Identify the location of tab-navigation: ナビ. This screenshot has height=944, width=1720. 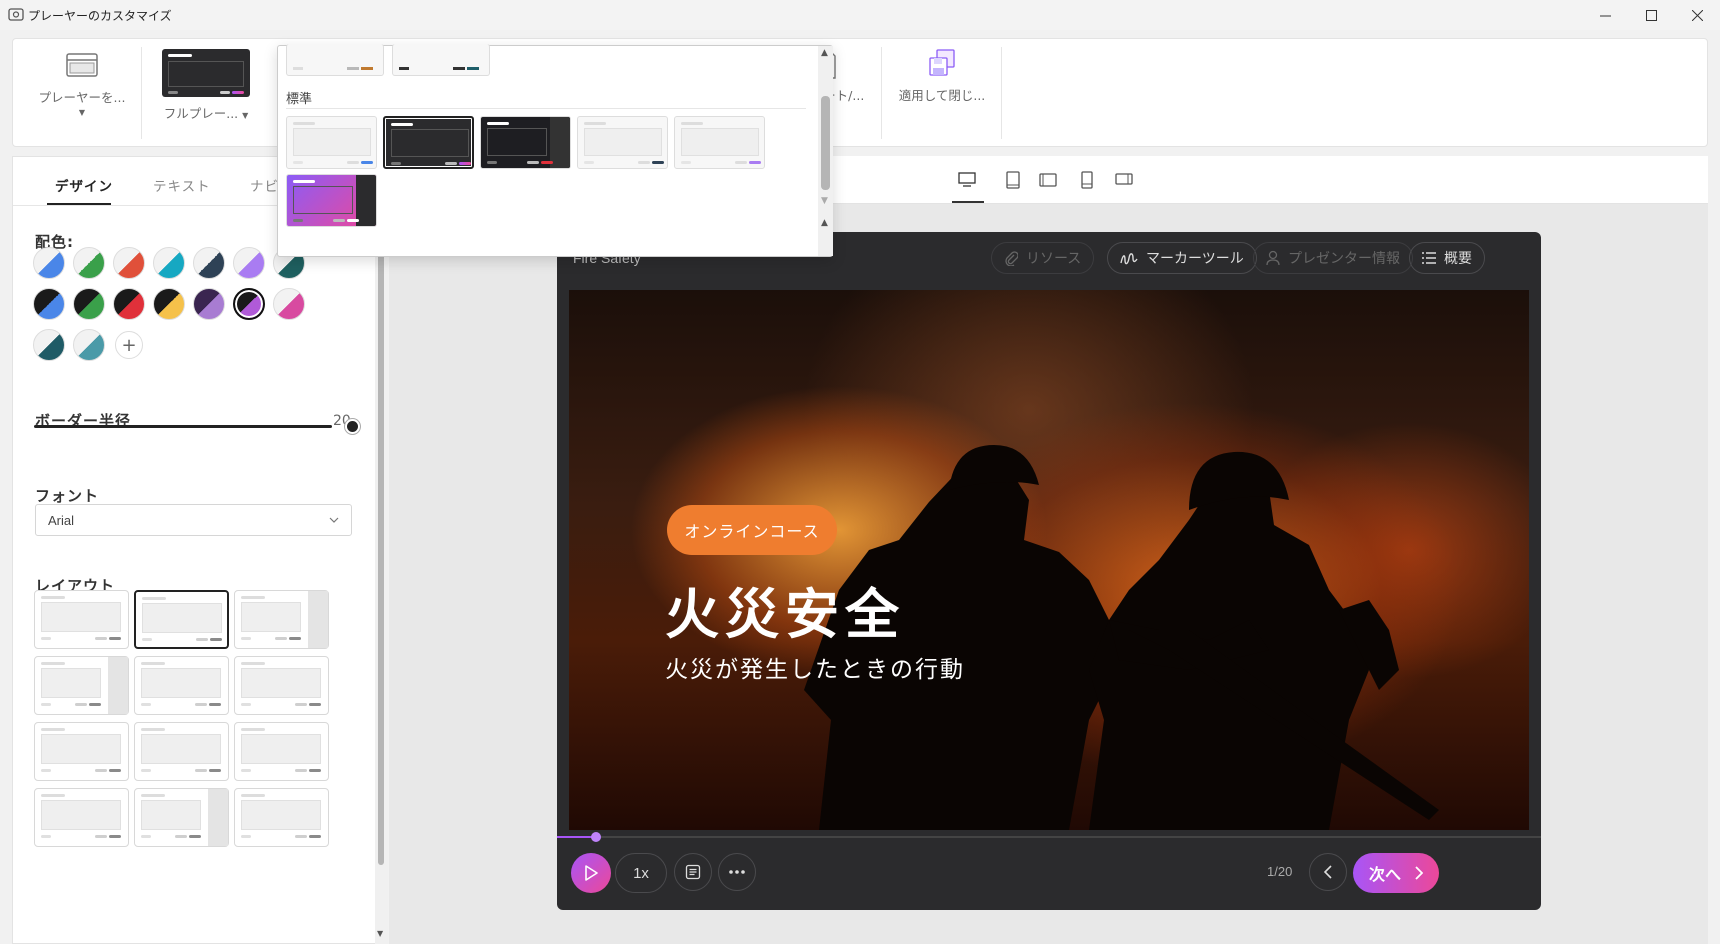
(264, 185).